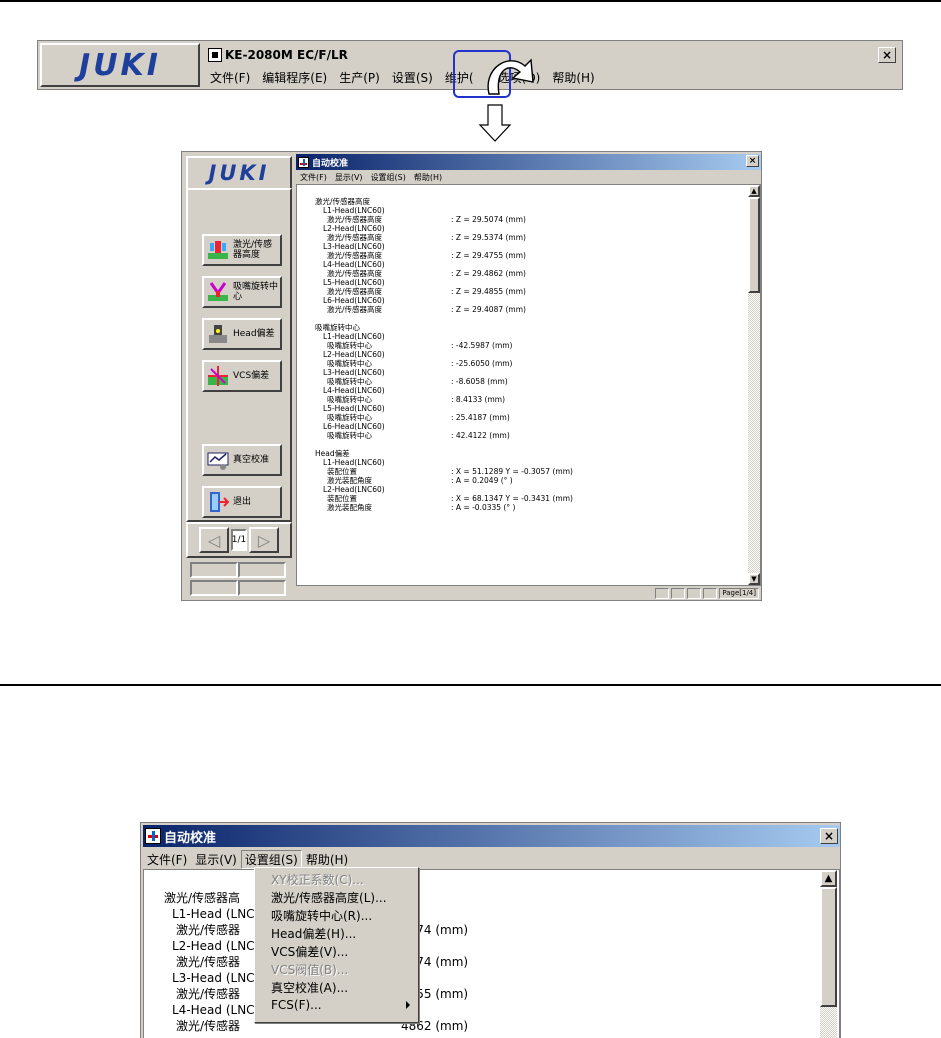 The height and width of the screenshot is (1038, 941). Describe the element at coordinates (525, 201) in the screenshot. I see `section-heading-row: 激光/传感器高度` at that location.